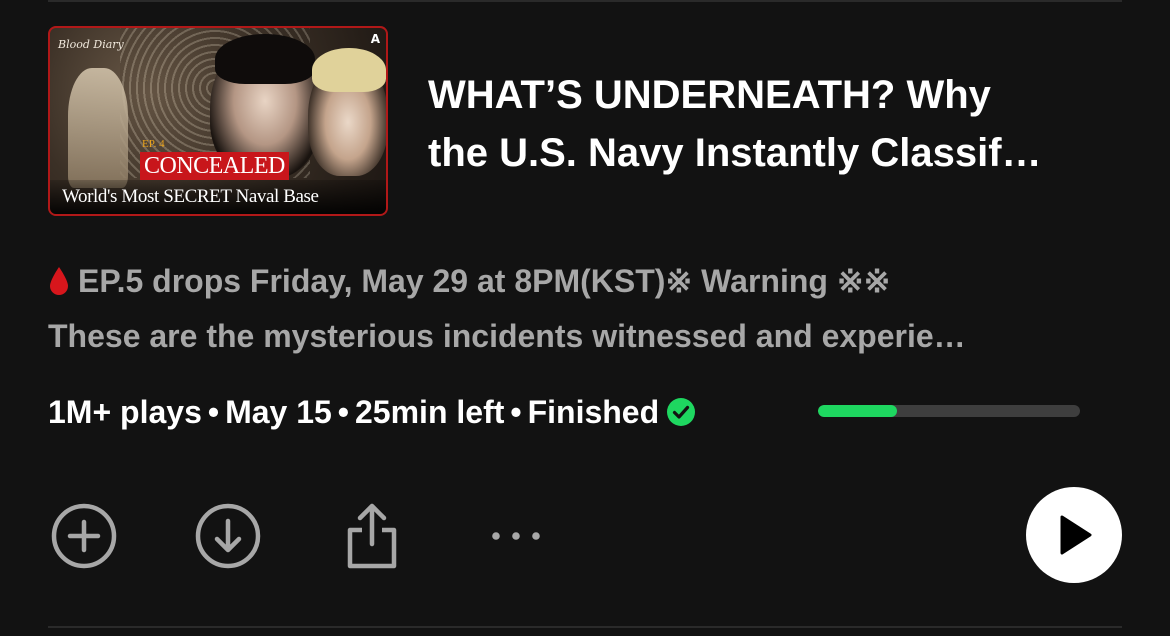  I want to click on ellipsis-icon, so click(516, 536).